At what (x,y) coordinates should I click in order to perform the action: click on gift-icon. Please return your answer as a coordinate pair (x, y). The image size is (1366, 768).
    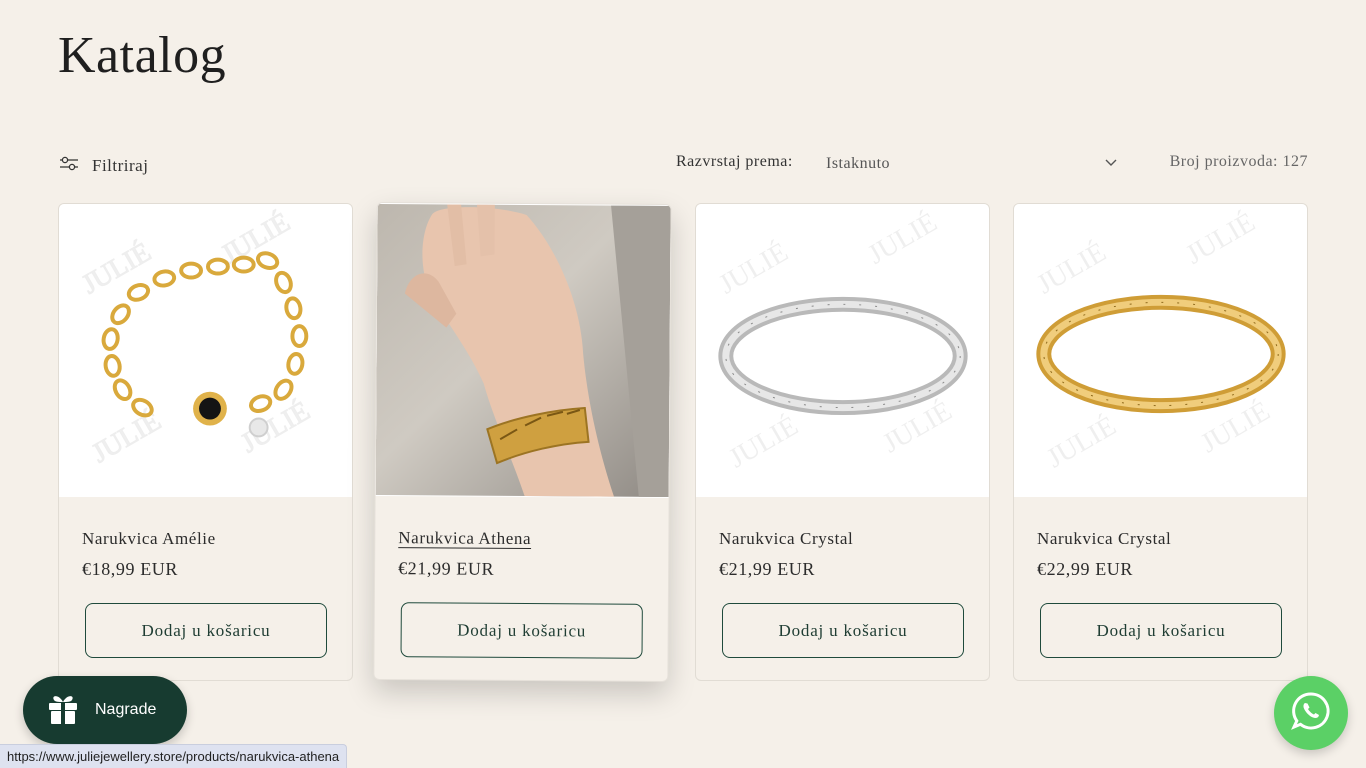
    Looking at the image, I should click on (63, 710).